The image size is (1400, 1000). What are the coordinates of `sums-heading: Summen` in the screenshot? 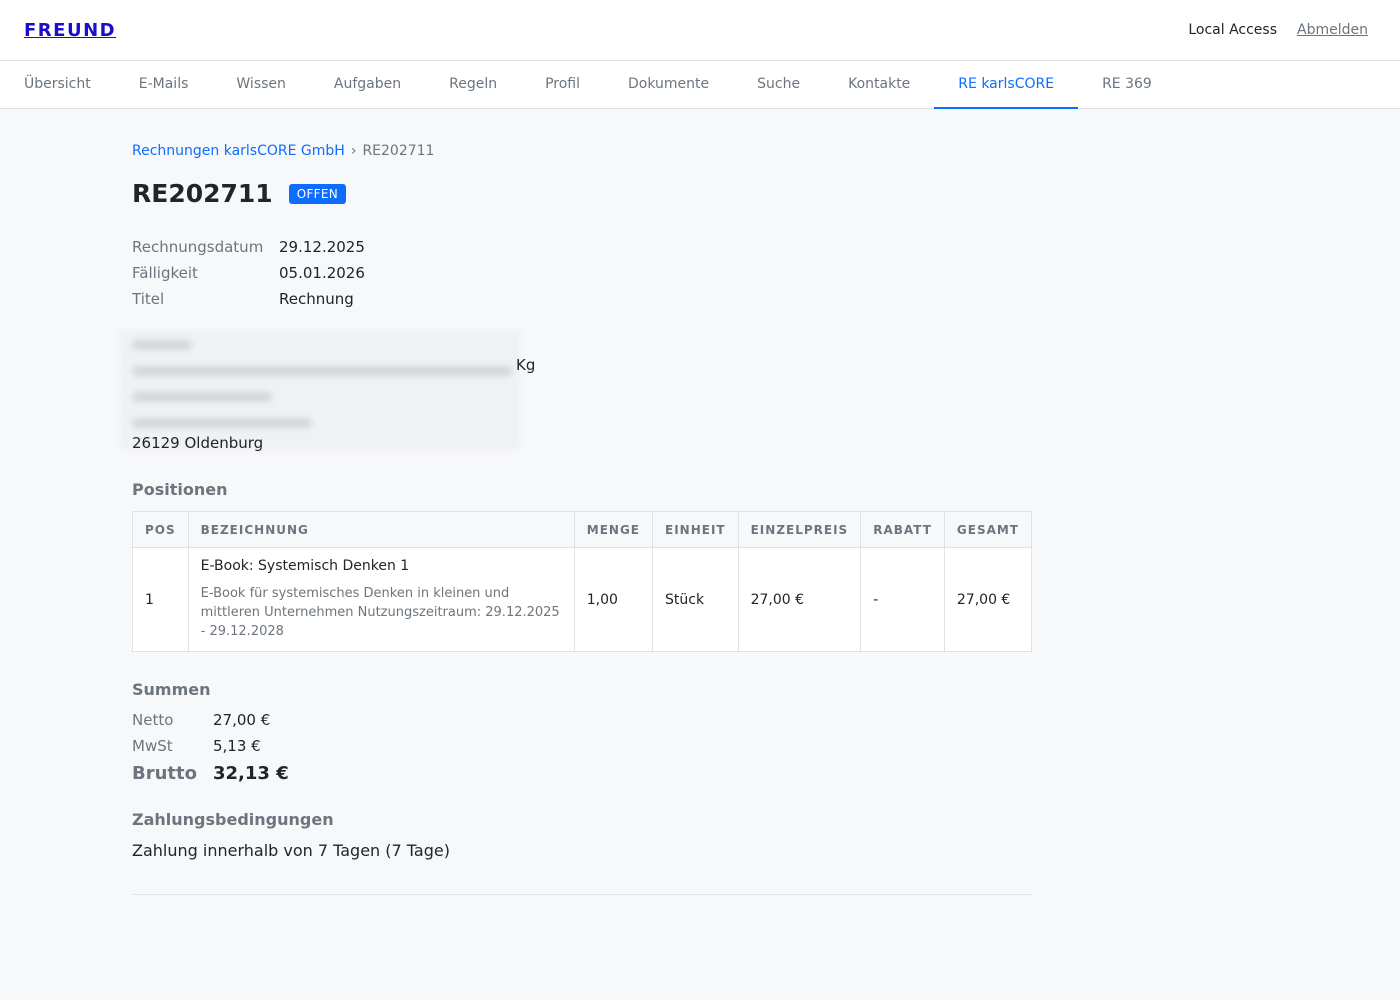 It's located at (171, 689).